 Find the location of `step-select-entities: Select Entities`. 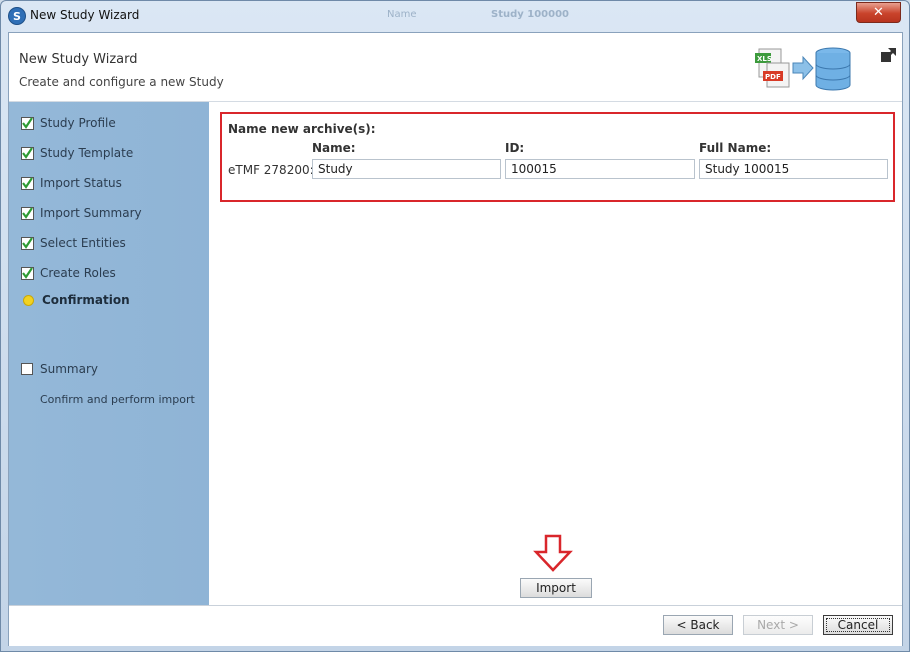

step-select-entities: Select Entities is located at coordinates (73, 243).